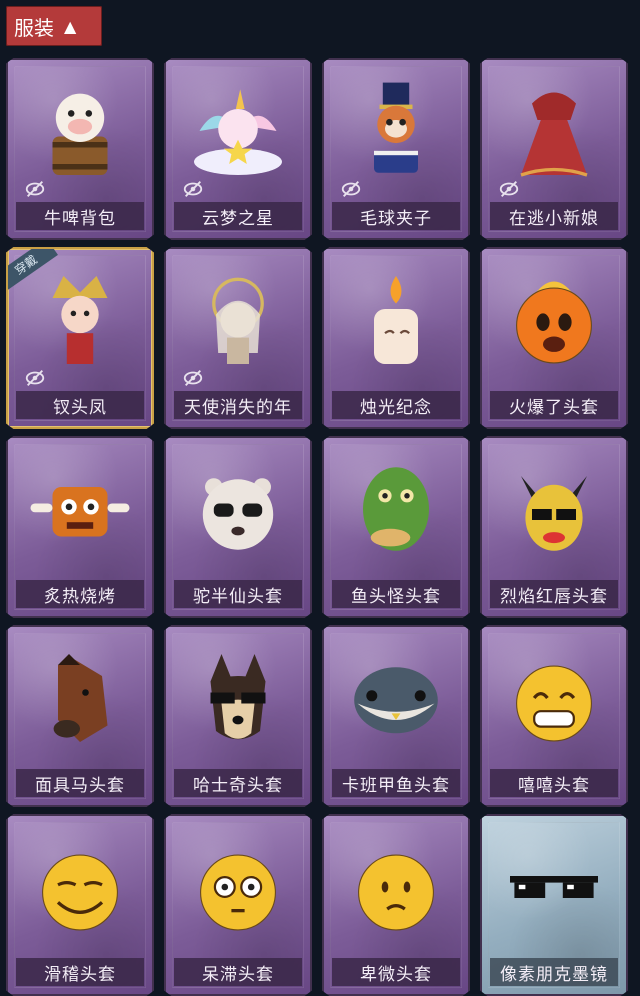 The image size is (640, 996). Describe the element at coordinates (396, 905) in the screenshot. I see `item-card: 卑微头套` at that location.